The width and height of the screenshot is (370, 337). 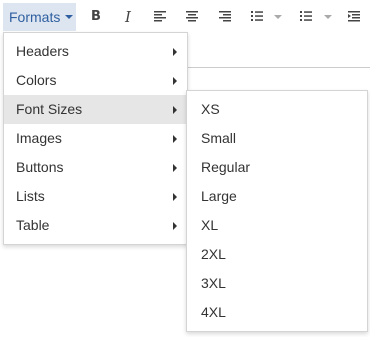 What do you see at coordinates (277, 312) in the screenshot?
I see `font-size-4xl: 4XL` at bounding box center [277, 312].